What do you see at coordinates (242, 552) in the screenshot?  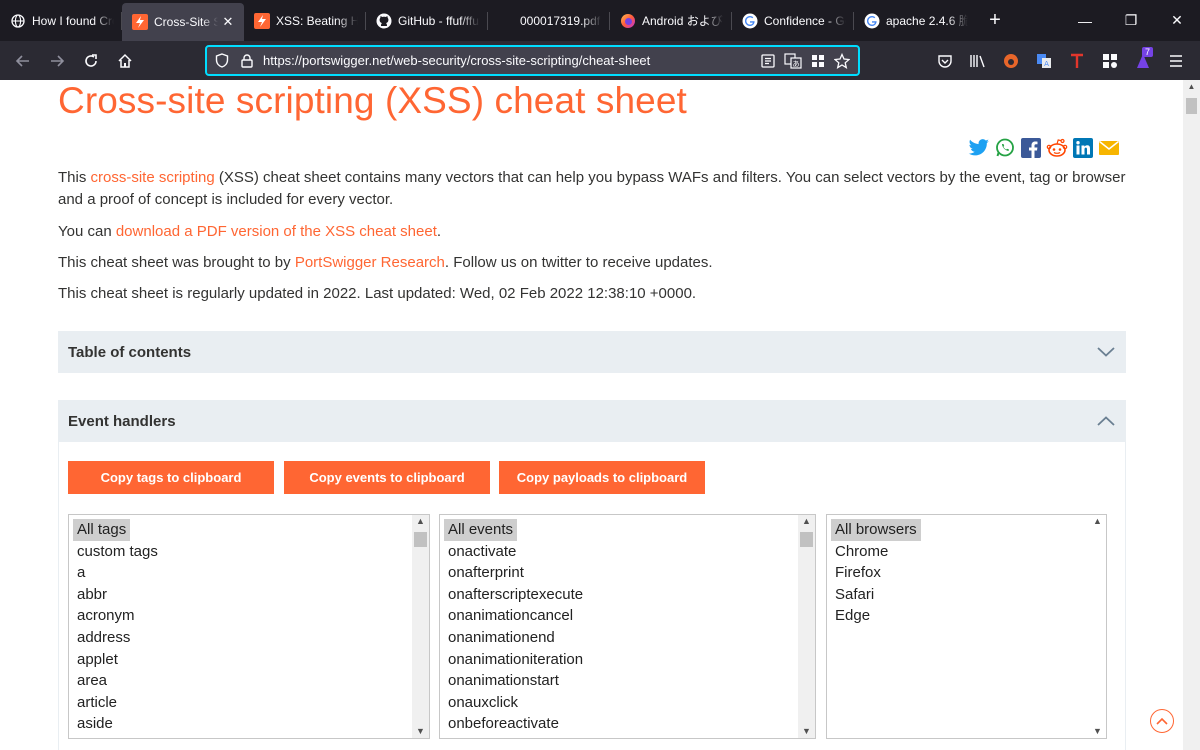 I see `list-item: custom tags` at bounding box center [242, 552].